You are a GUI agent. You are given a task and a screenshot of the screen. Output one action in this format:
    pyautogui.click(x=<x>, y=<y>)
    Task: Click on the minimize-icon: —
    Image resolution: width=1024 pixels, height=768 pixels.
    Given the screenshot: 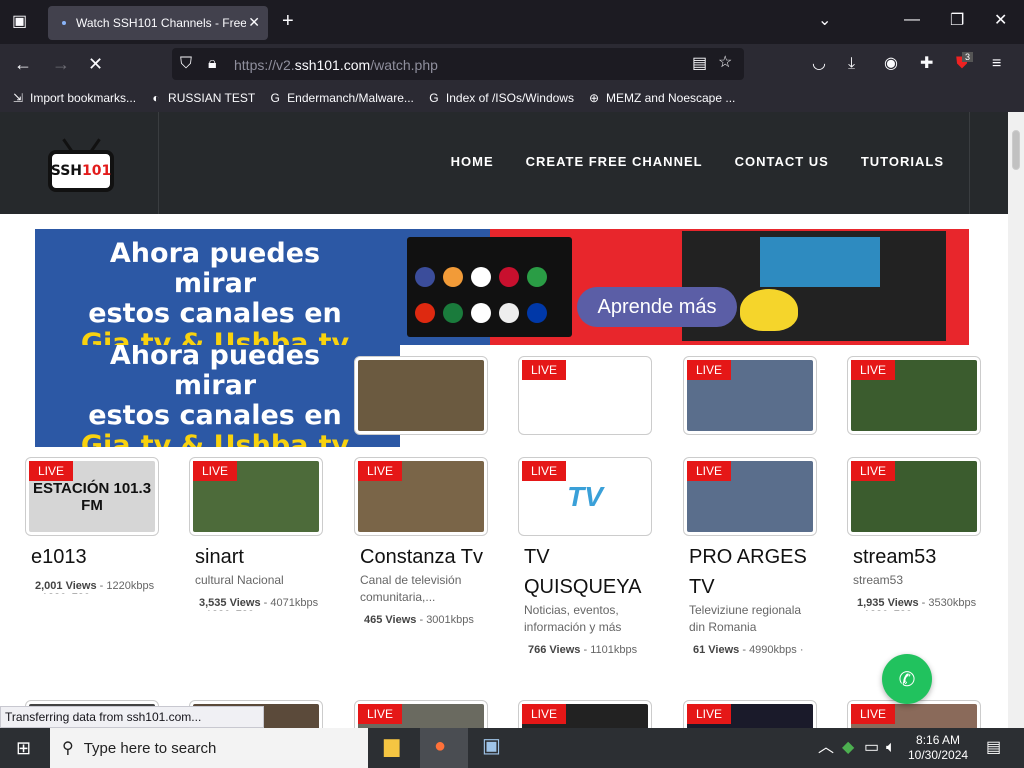 What is the action you would take?
    pyautogui.click(x=912, y=20)
    